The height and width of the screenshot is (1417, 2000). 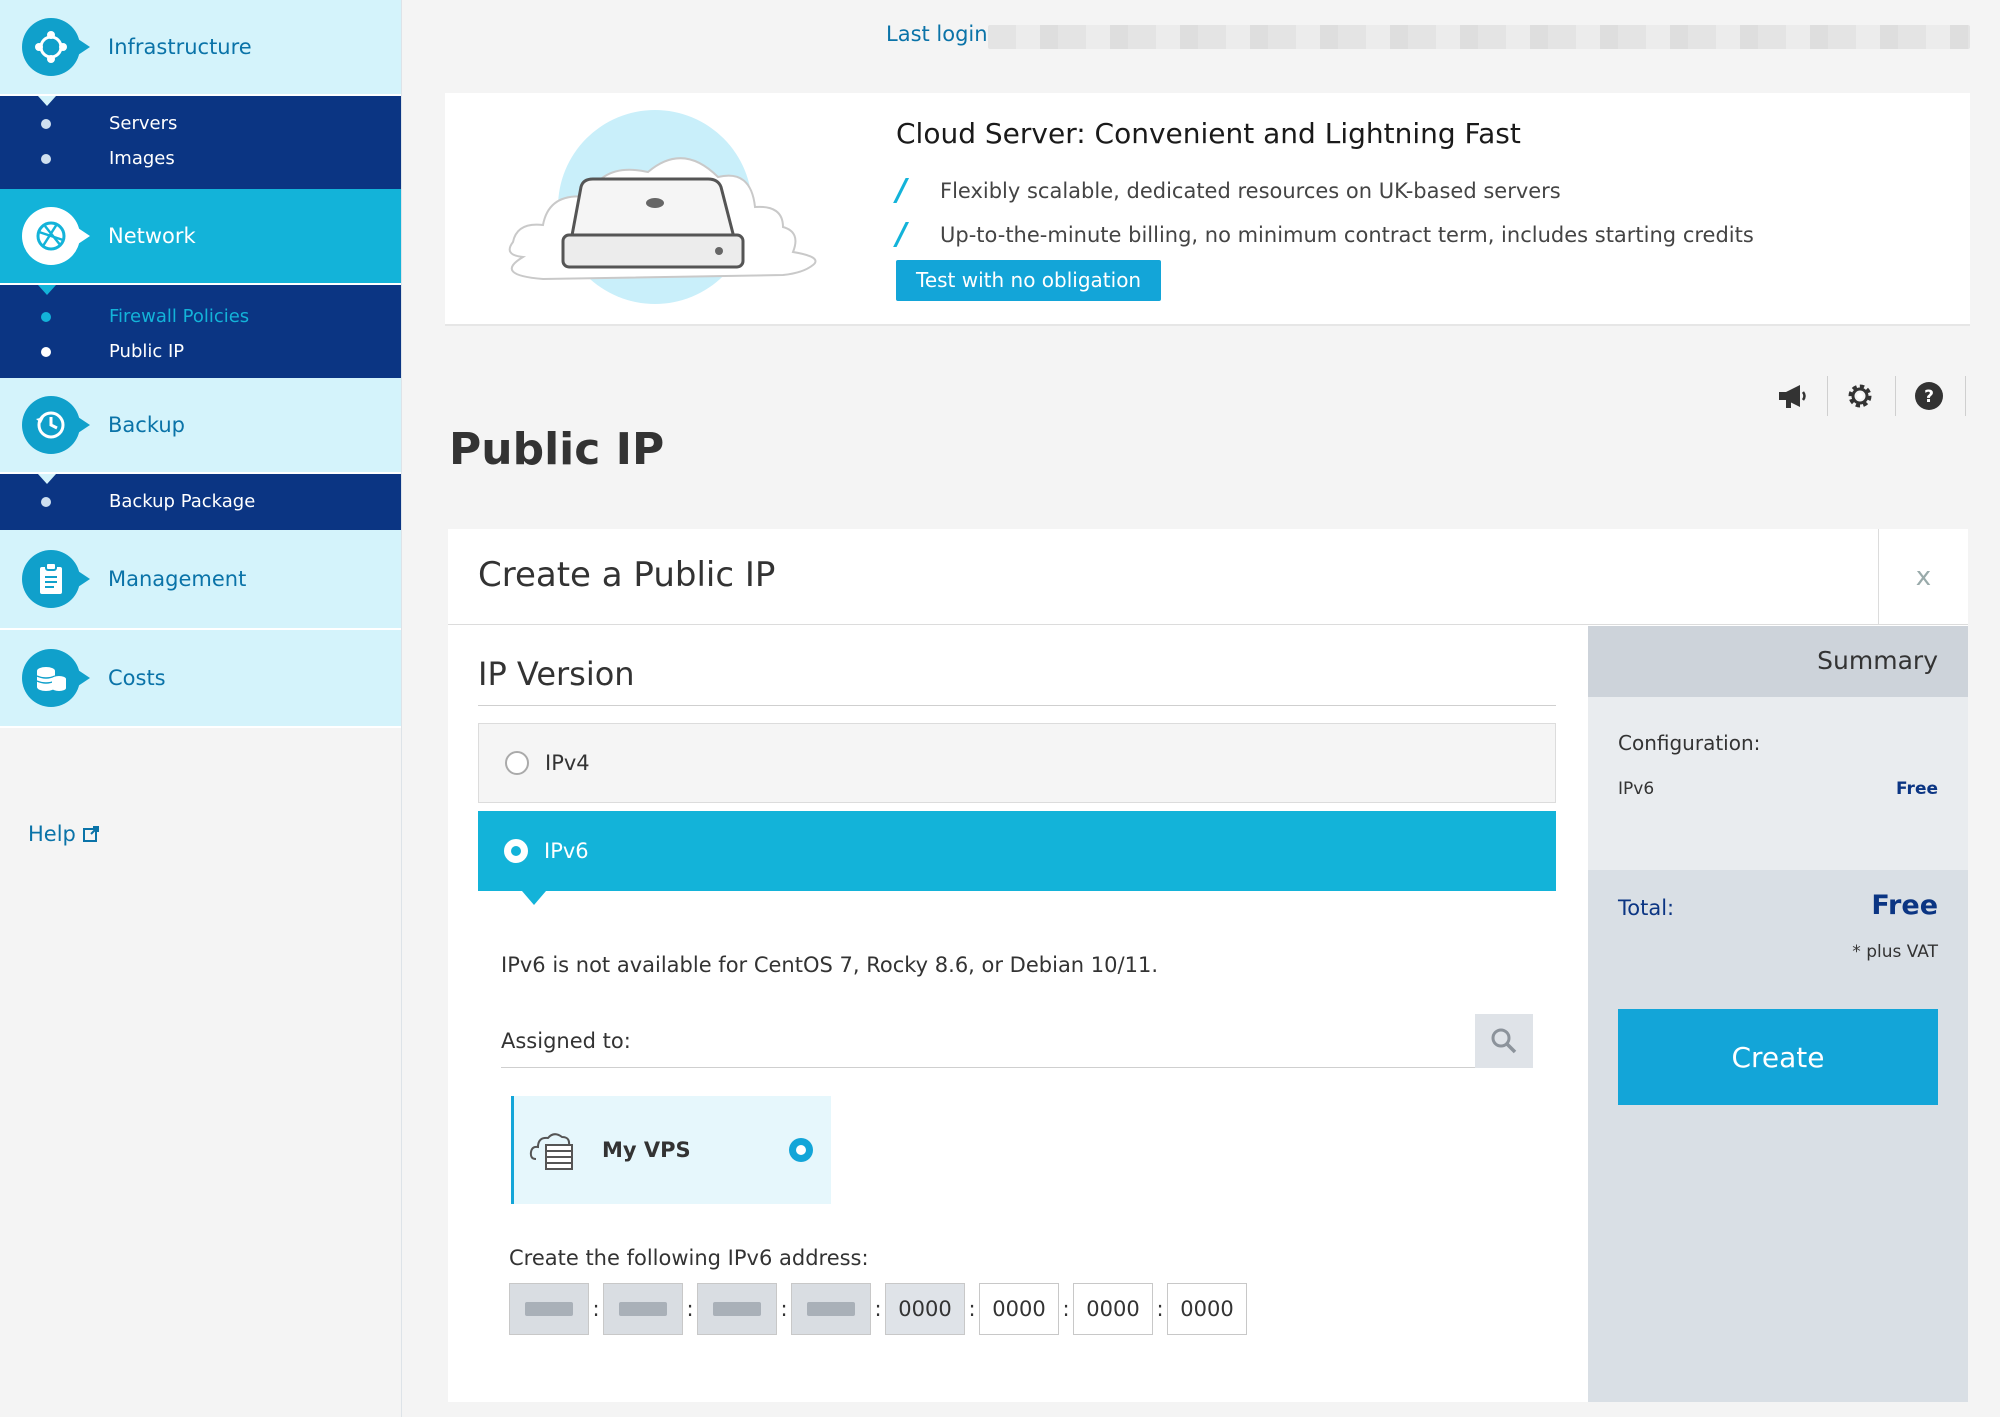 I want to click on sidebar-item-label: Public IP, so click(x=147, y=351).